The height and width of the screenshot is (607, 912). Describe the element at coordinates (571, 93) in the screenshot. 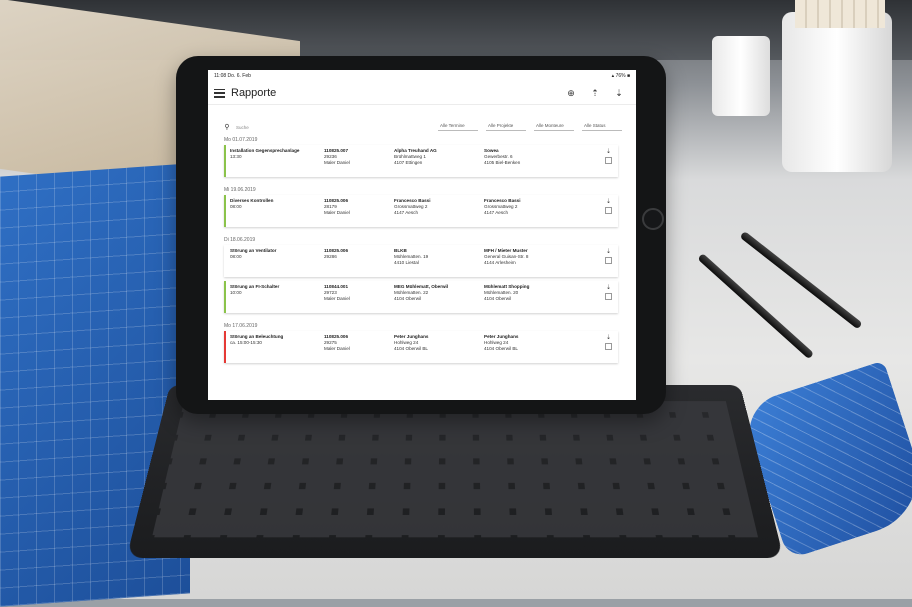

I see `plus-circle-icon: ⊕` at that location.